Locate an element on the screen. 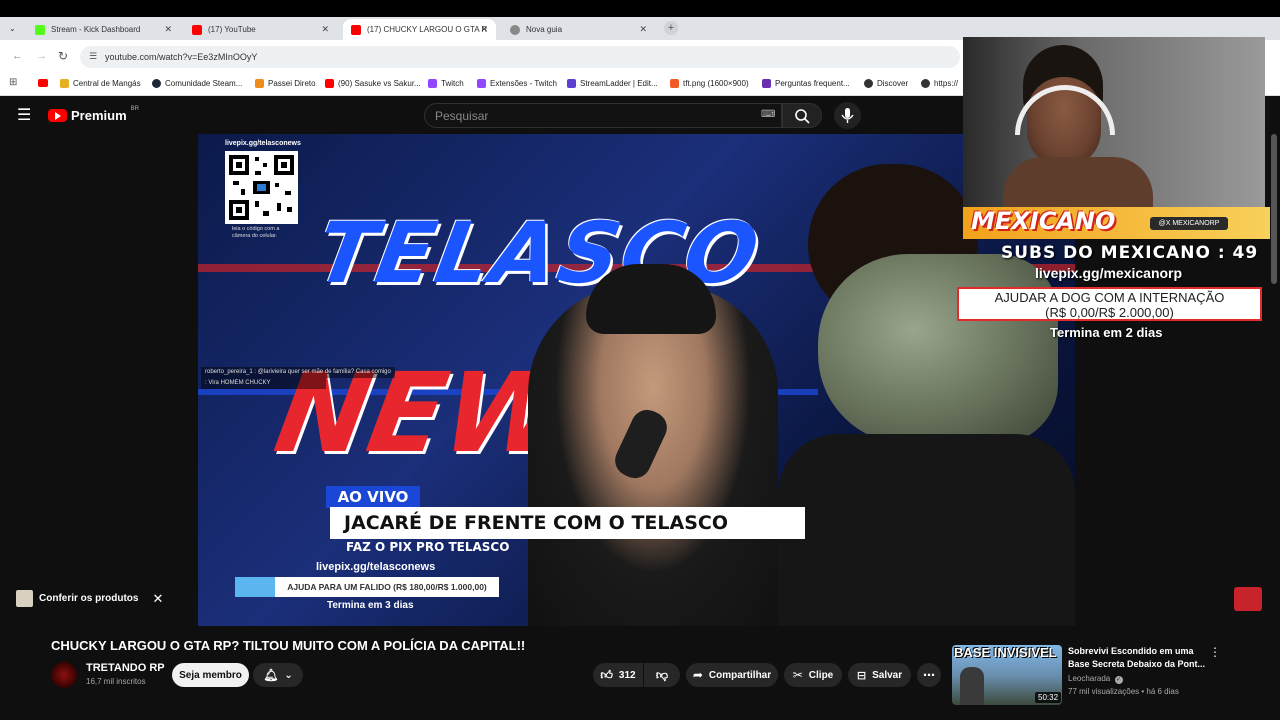 The image size is (1280, 720). qr-pattern-icon is located at coordinates (261, 187).